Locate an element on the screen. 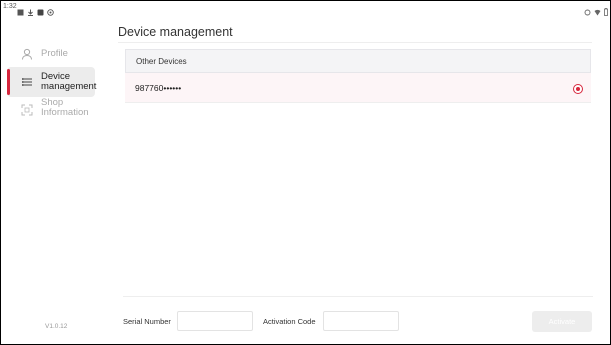  list-icon is located at coordinates (27, 81).